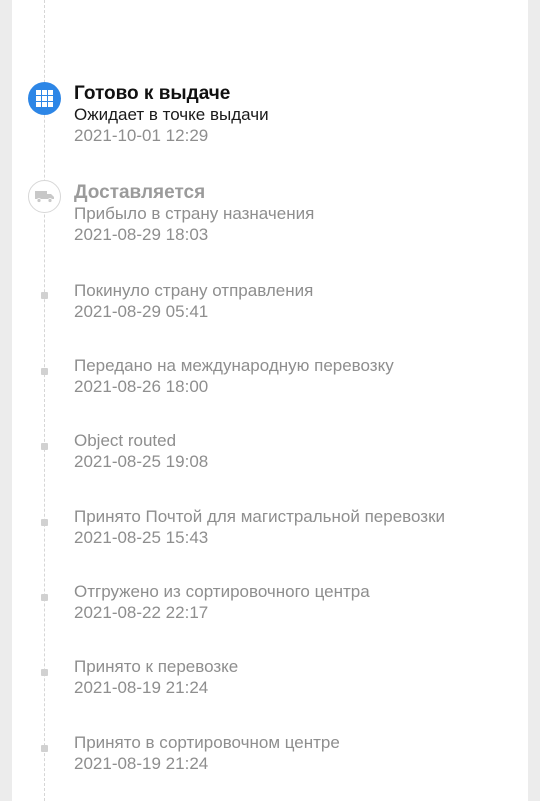 This screenshot has height=801, width=540. Describe the element at coordinates (141, 311) in the screenshot. I see `event-datetime: 2021-08-29 05:41` at that location.